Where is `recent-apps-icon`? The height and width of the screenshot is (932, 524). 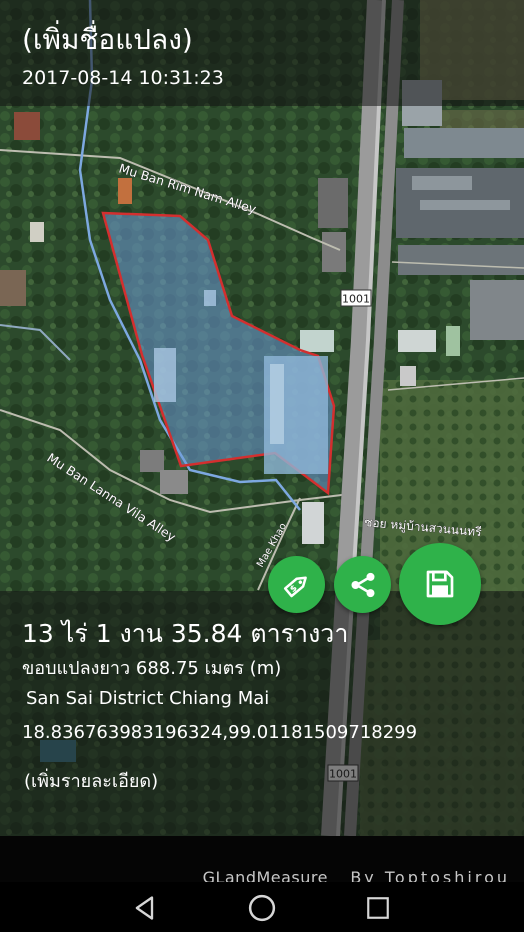 recent-apps-icon is located at coordinates (378, 908).